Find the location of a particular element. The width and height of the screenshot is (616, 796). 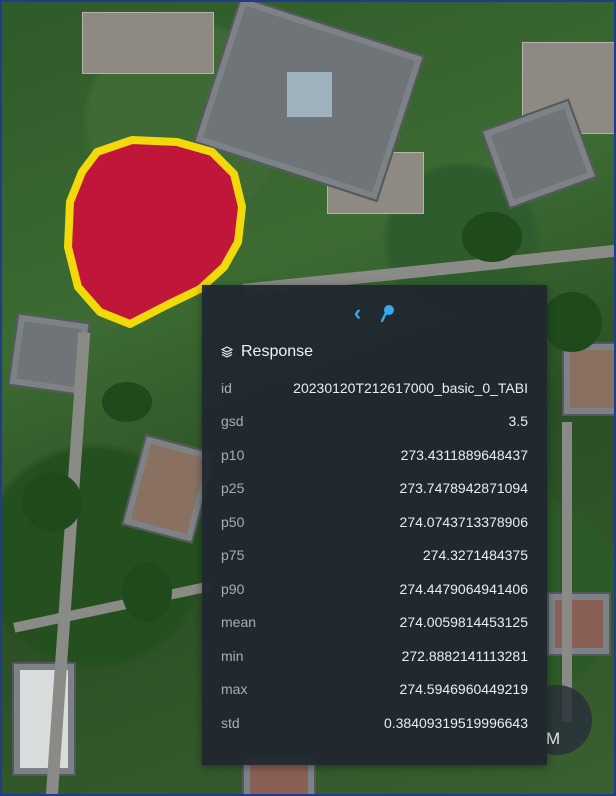

popup-nav: ‹ is located at coordinates (374, 313).